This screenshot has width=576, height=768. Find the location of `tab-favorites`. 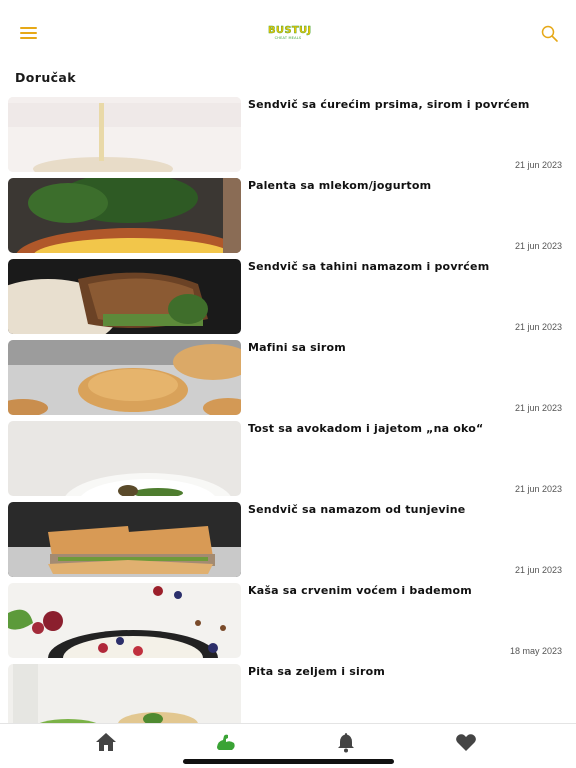

tab-favorites is located at coordinates (466, 742).